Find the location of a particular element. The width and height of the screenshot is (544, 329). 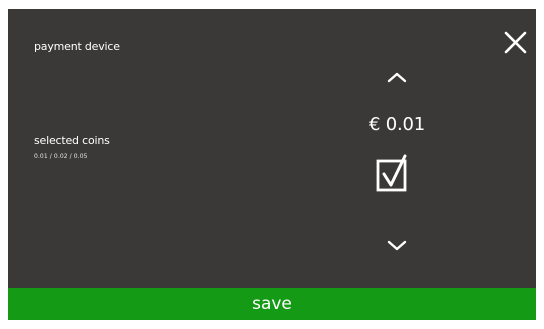

coin-value: € 0.01 is located at coordinates (397, 124).